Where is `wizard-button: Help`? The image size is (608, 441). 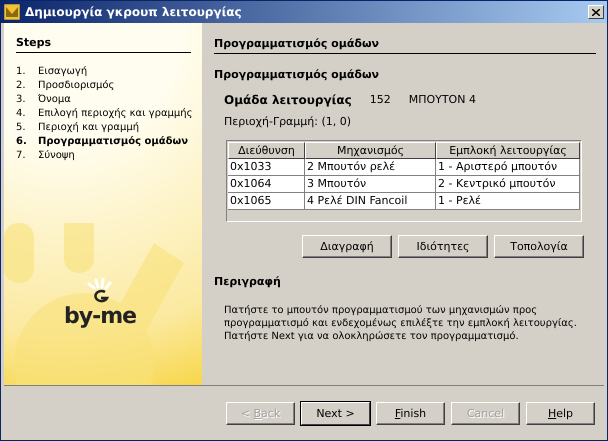
wizard-button: Help is located at coordinates (560, 413).